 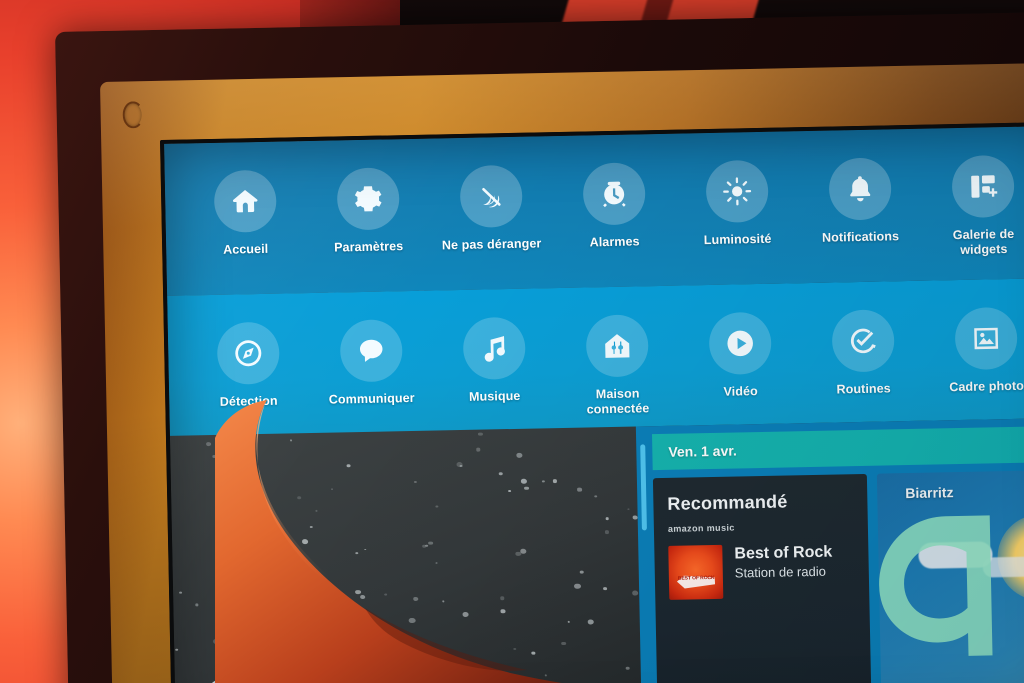 I want to click on quick-setting-label: Accueil, so click(x=245, y=249).